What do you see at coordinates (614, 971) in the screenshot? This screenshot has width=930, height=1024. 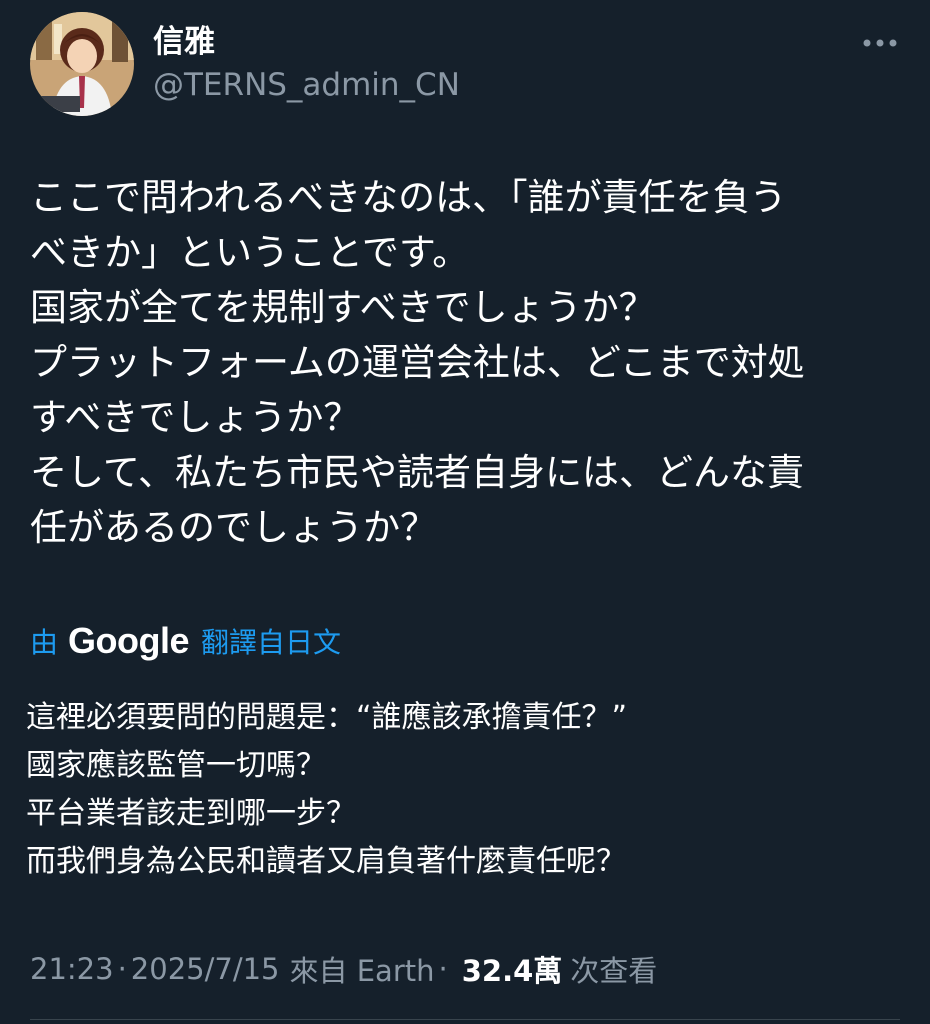 I see `views-label: 次查看` at bounding box center [614, 971].